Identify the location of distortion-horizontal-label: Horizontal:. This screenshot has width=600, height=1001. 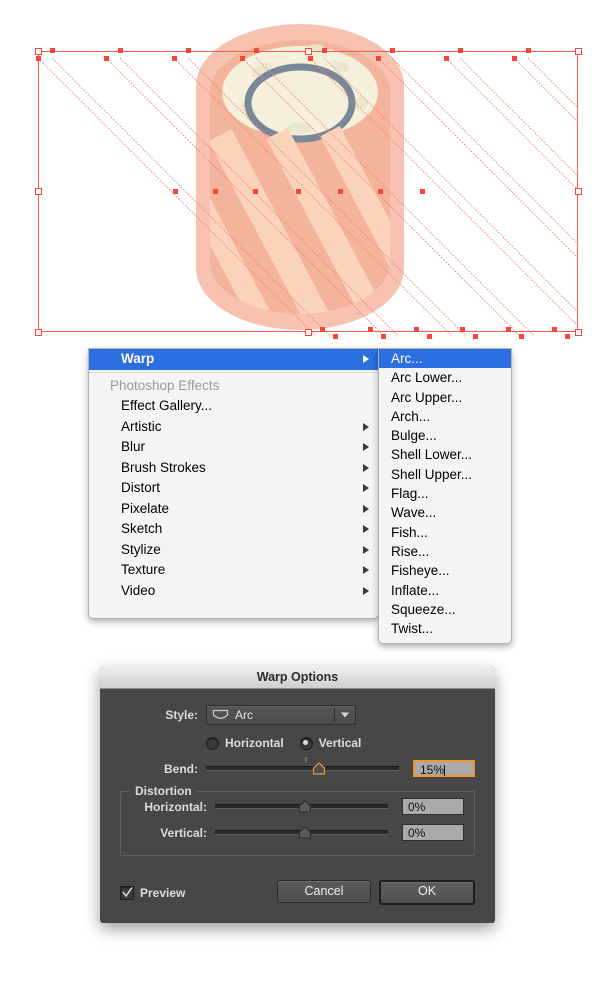
(175, 806).